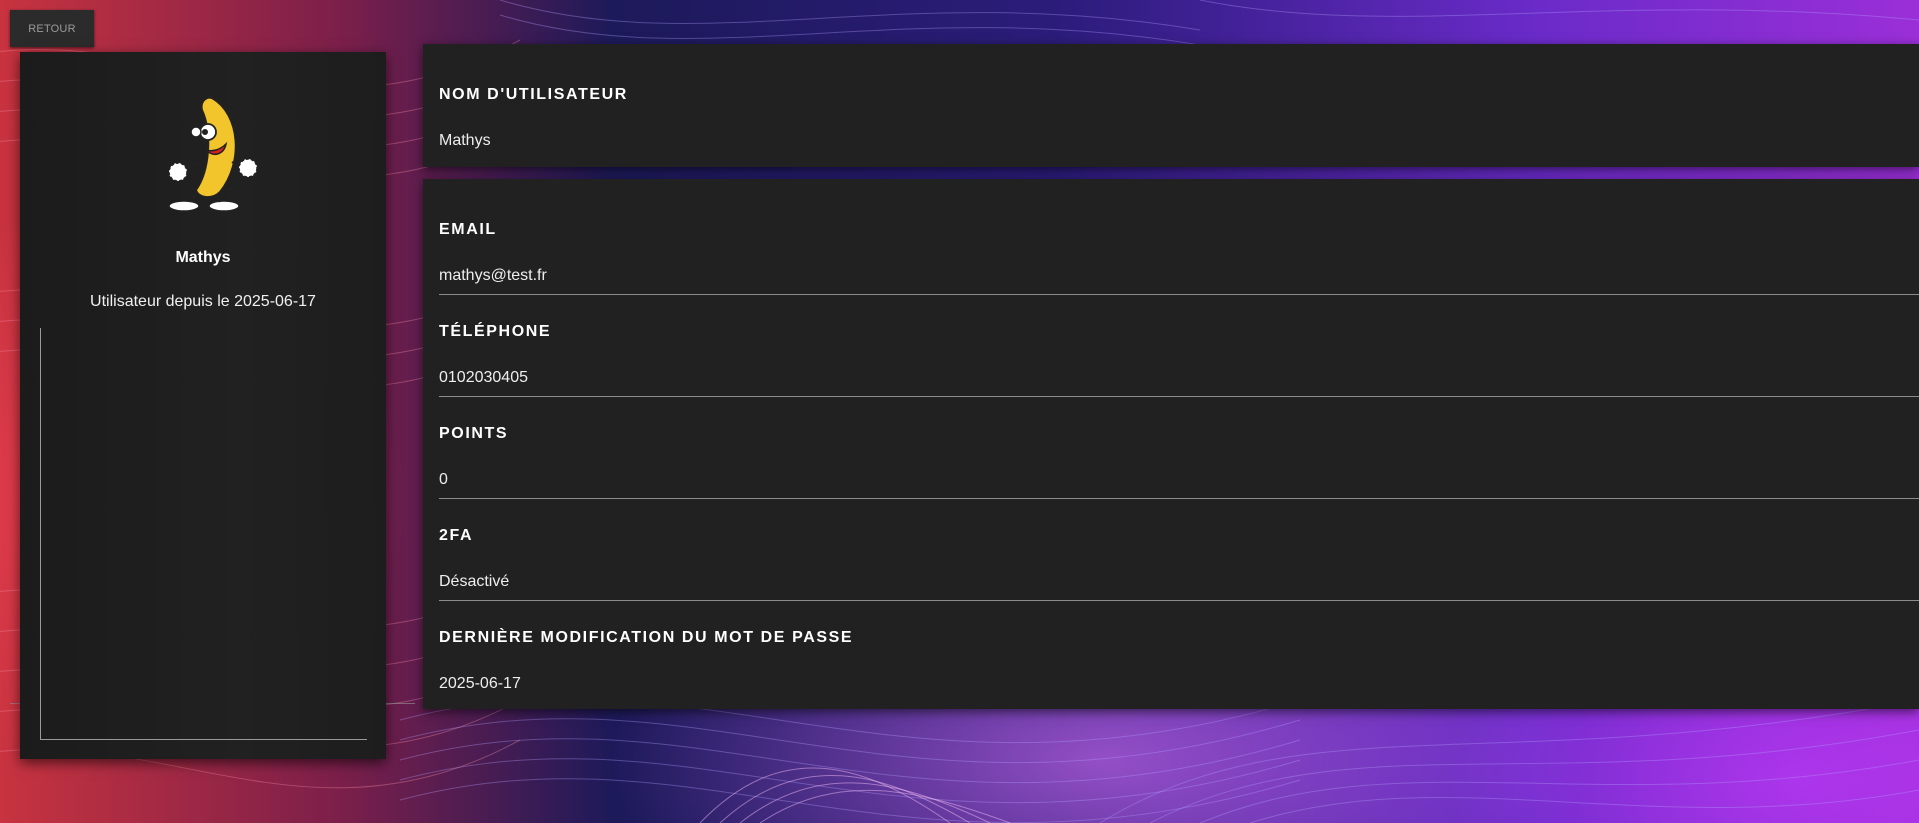 The width and height of the screenshot is (1919, 823). I want to click on points-underline, so click(1179, 498).